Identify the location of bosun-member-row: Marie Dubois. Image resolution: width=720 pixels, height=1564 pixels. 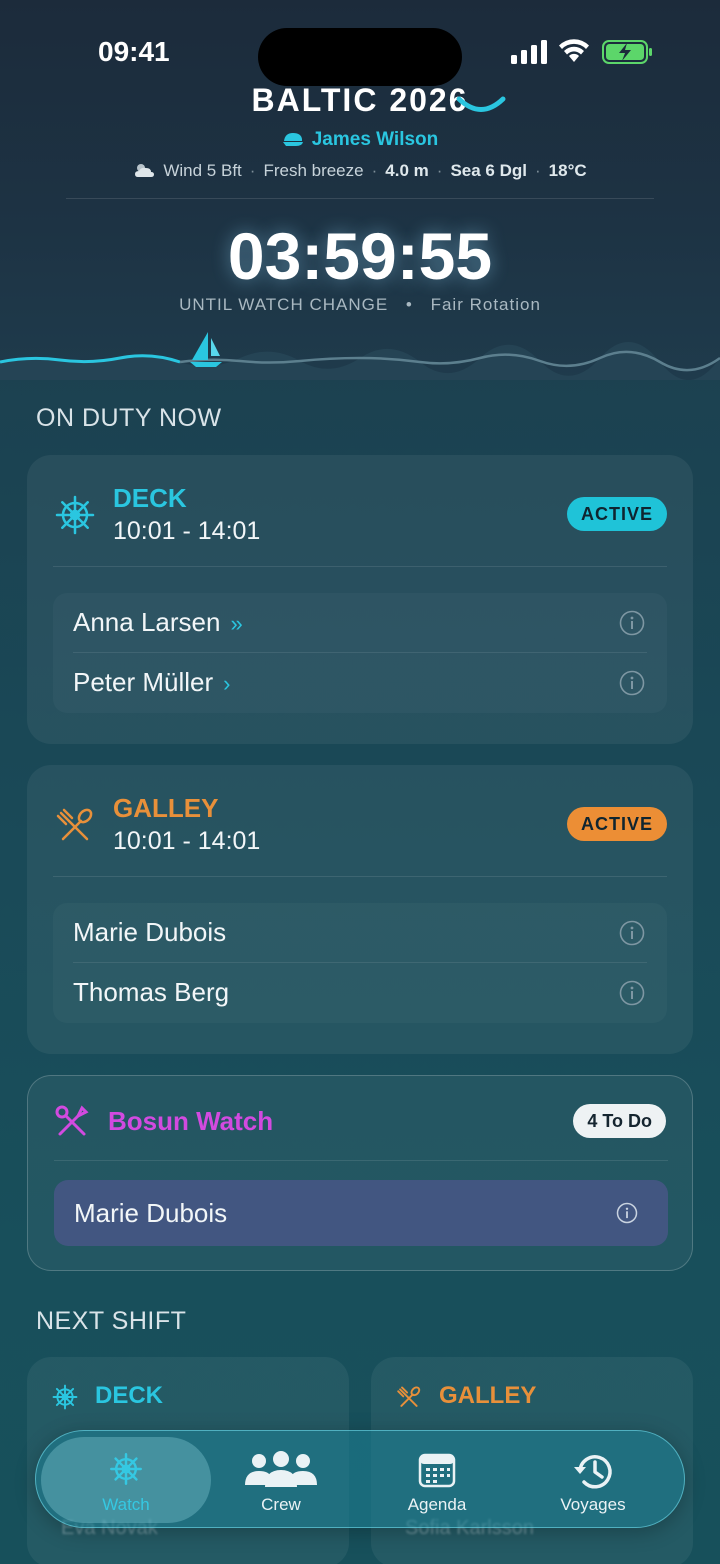
(361, 1213).